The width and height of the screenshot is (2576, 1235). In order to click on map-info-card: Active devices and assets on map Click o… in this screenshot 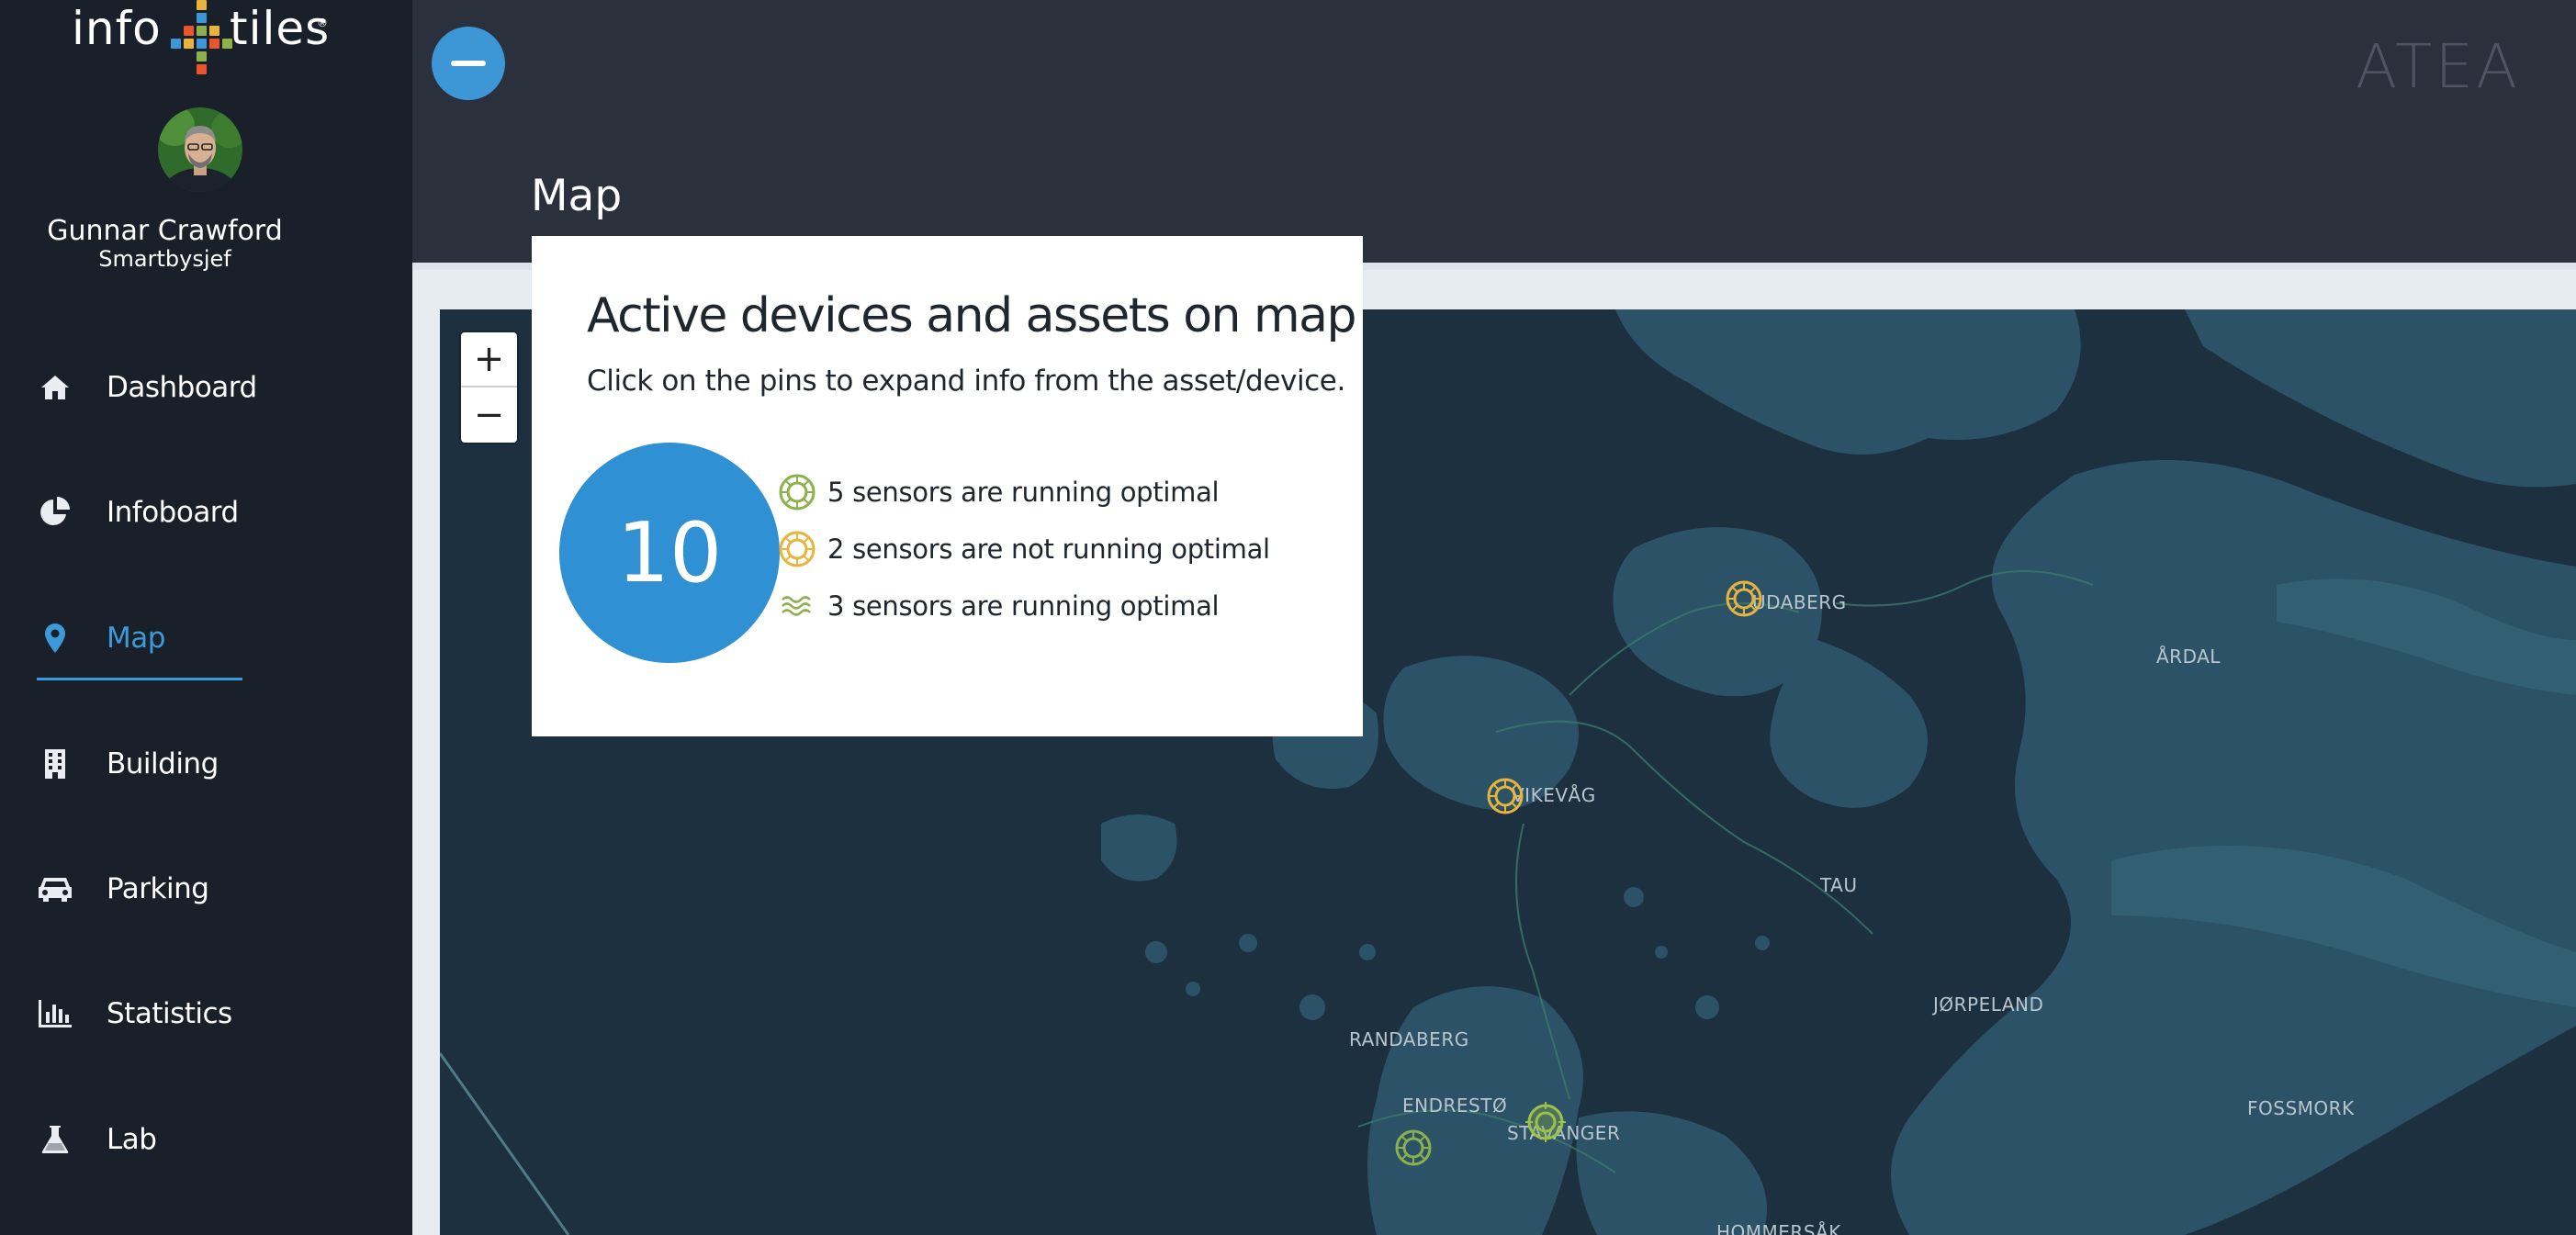, I will do `click(947, 486)`.